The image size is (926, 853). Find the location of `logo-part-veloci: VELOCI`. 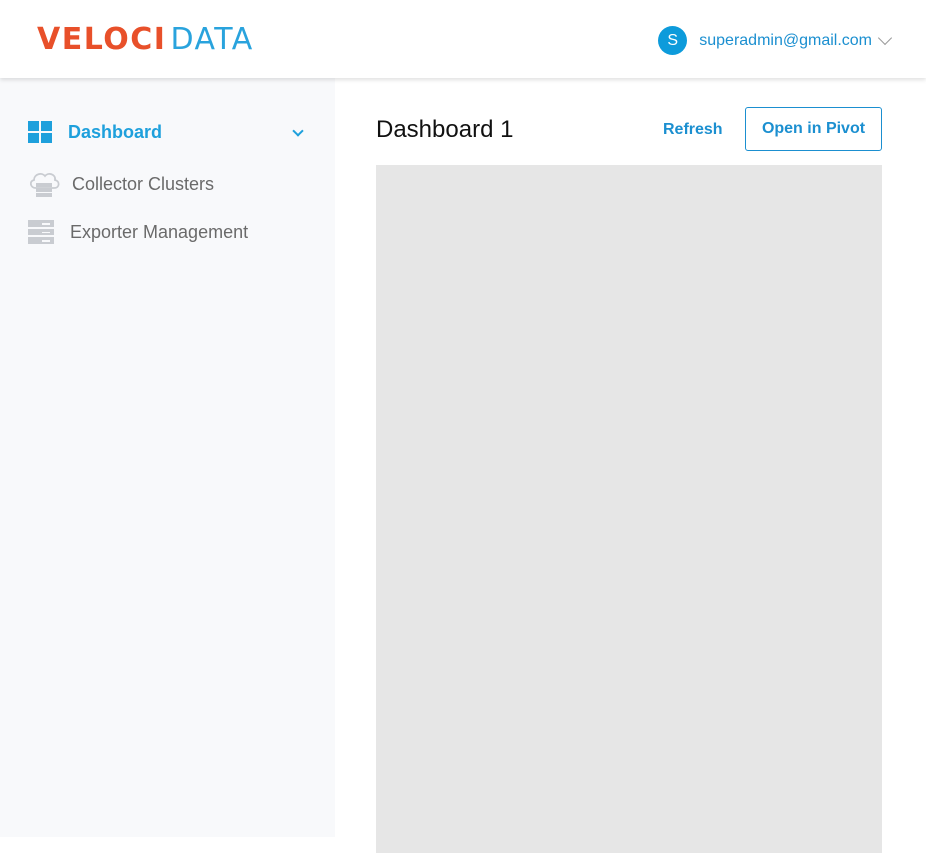

logo-part-veloci: VELOCI is located at coordinates (102, 39).